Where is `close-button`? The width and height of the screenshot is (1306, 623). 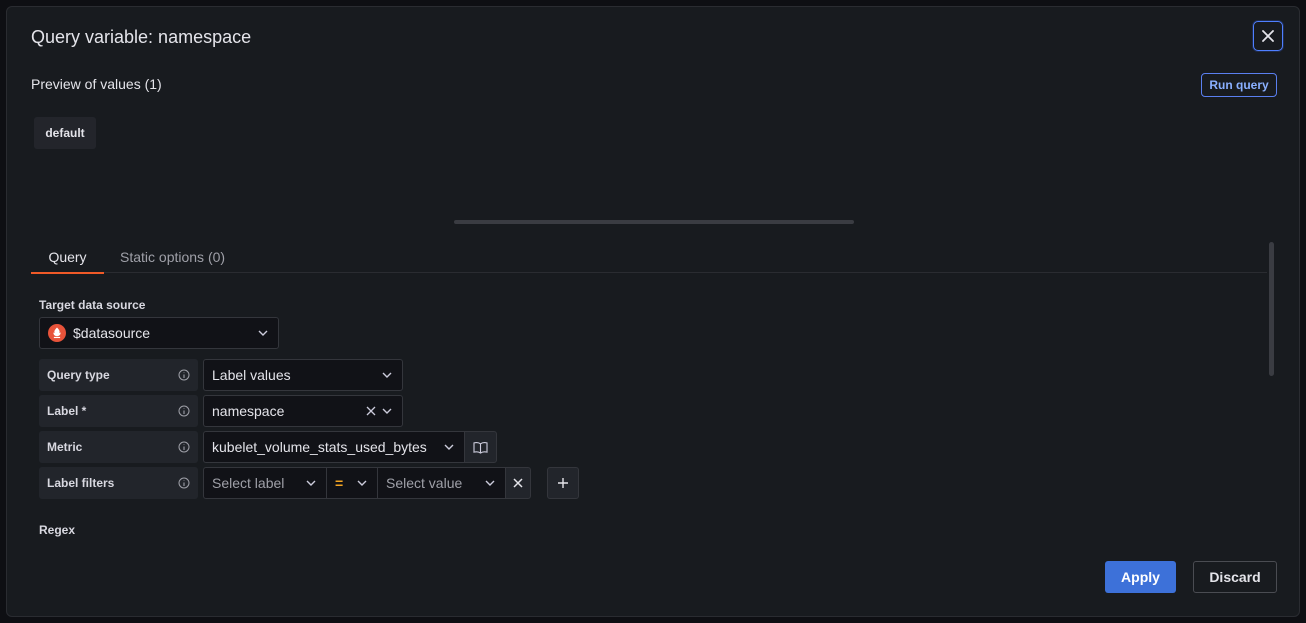 close-button is located at coordinates (1268, 36).